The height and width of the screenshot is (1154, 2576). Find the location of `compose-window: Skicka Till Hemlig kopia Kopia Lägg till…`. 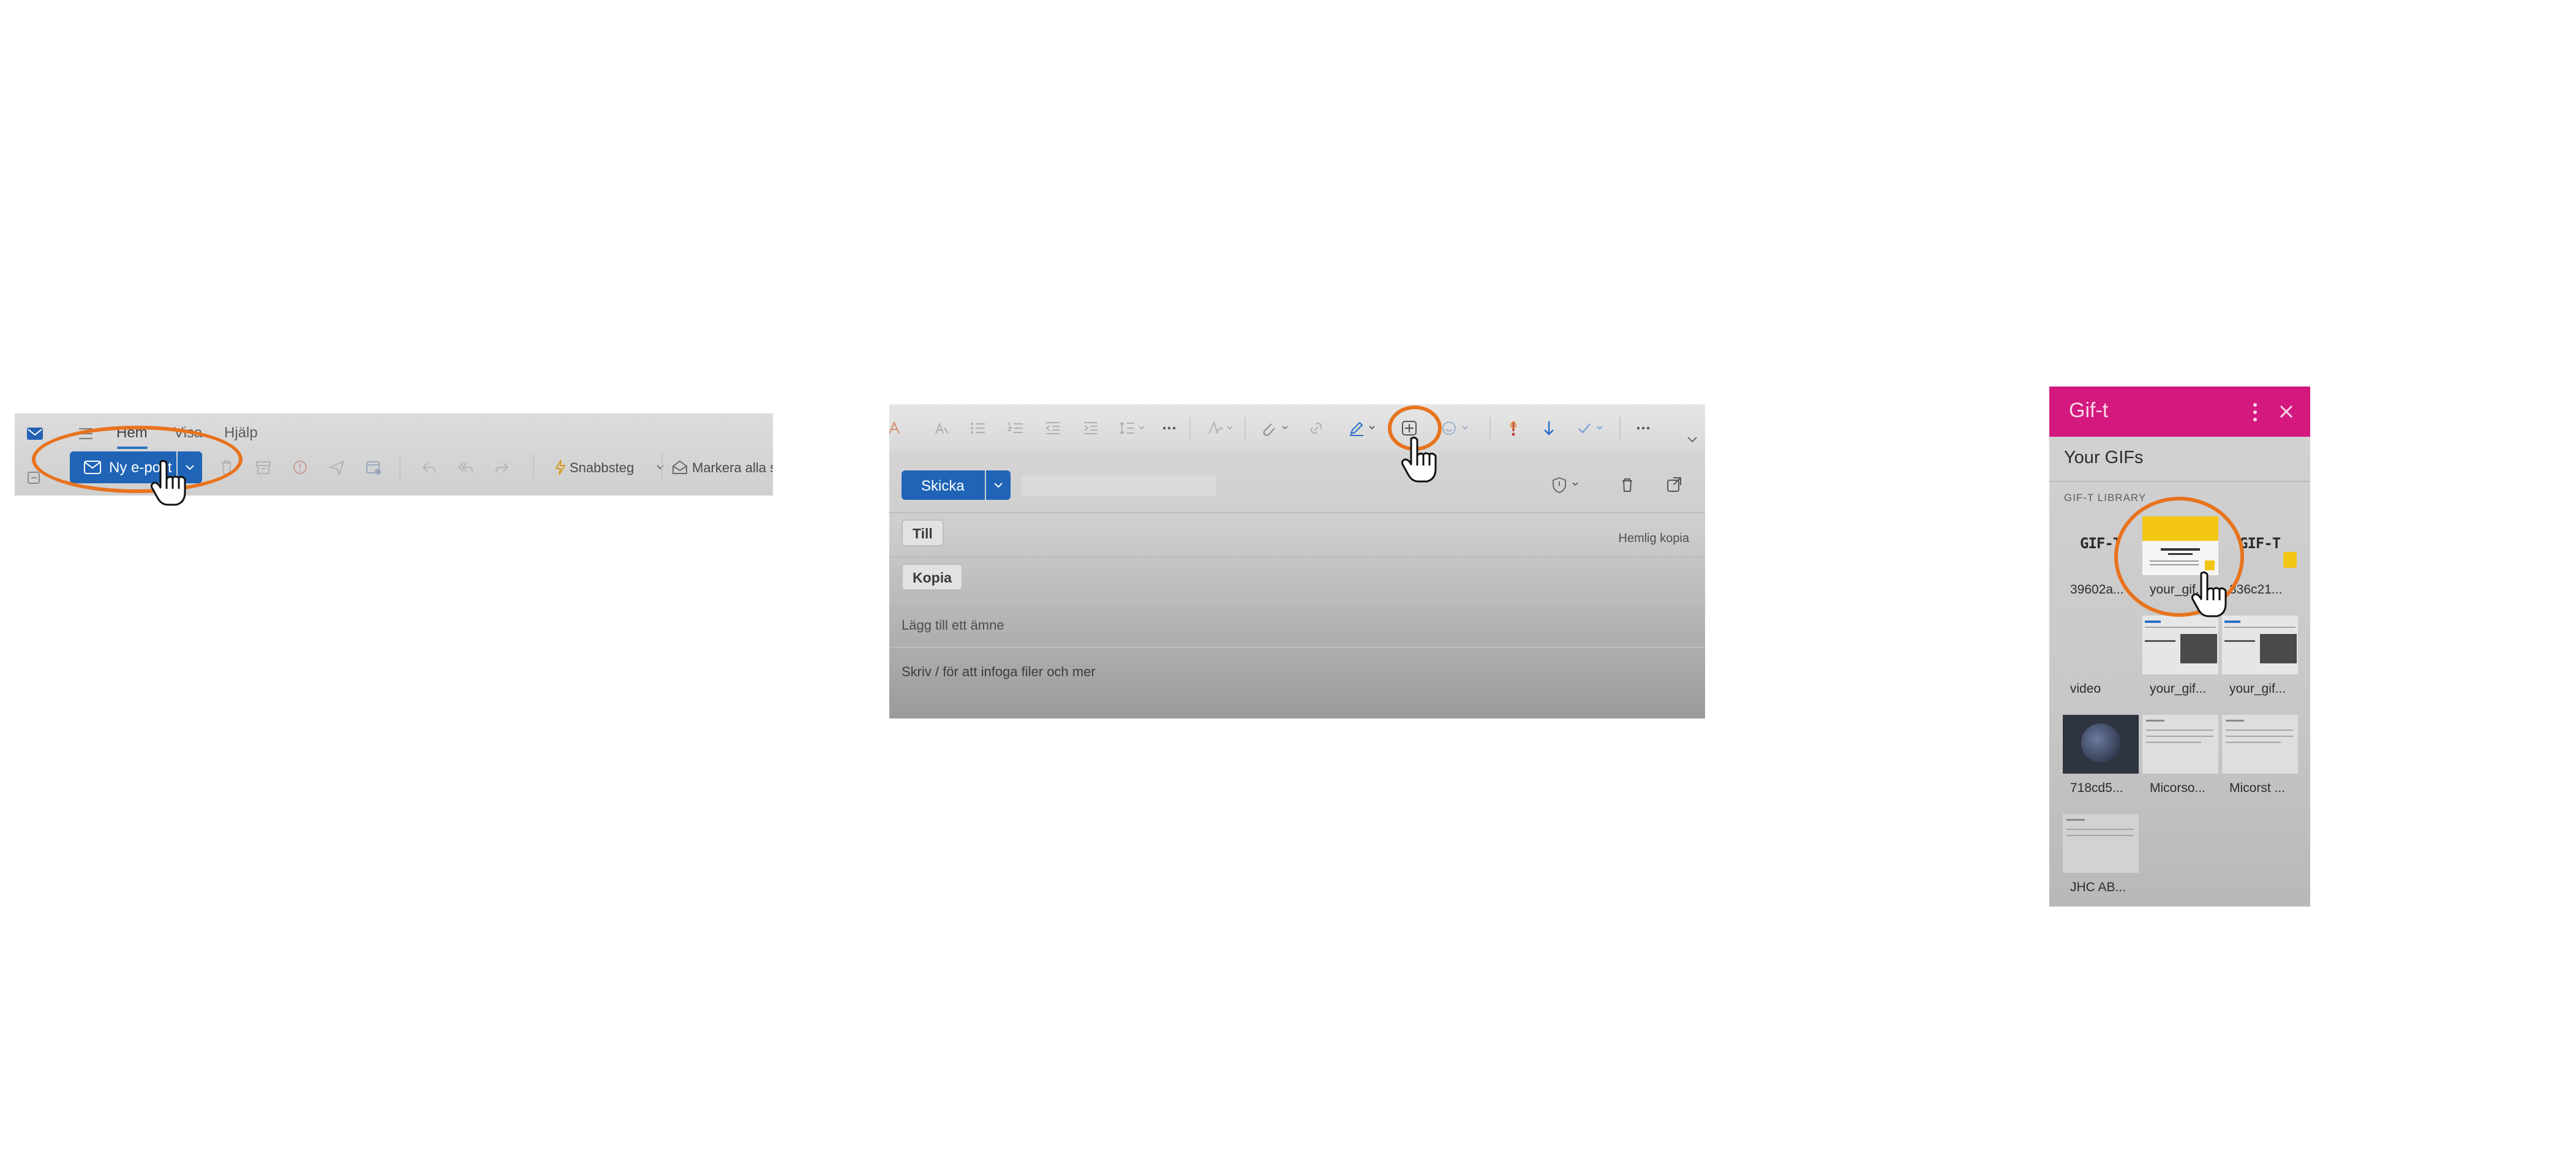

compose-window: Skicka Till Hemlig kopia Kopia Lägg till… is located at coordinates (1297, 561).